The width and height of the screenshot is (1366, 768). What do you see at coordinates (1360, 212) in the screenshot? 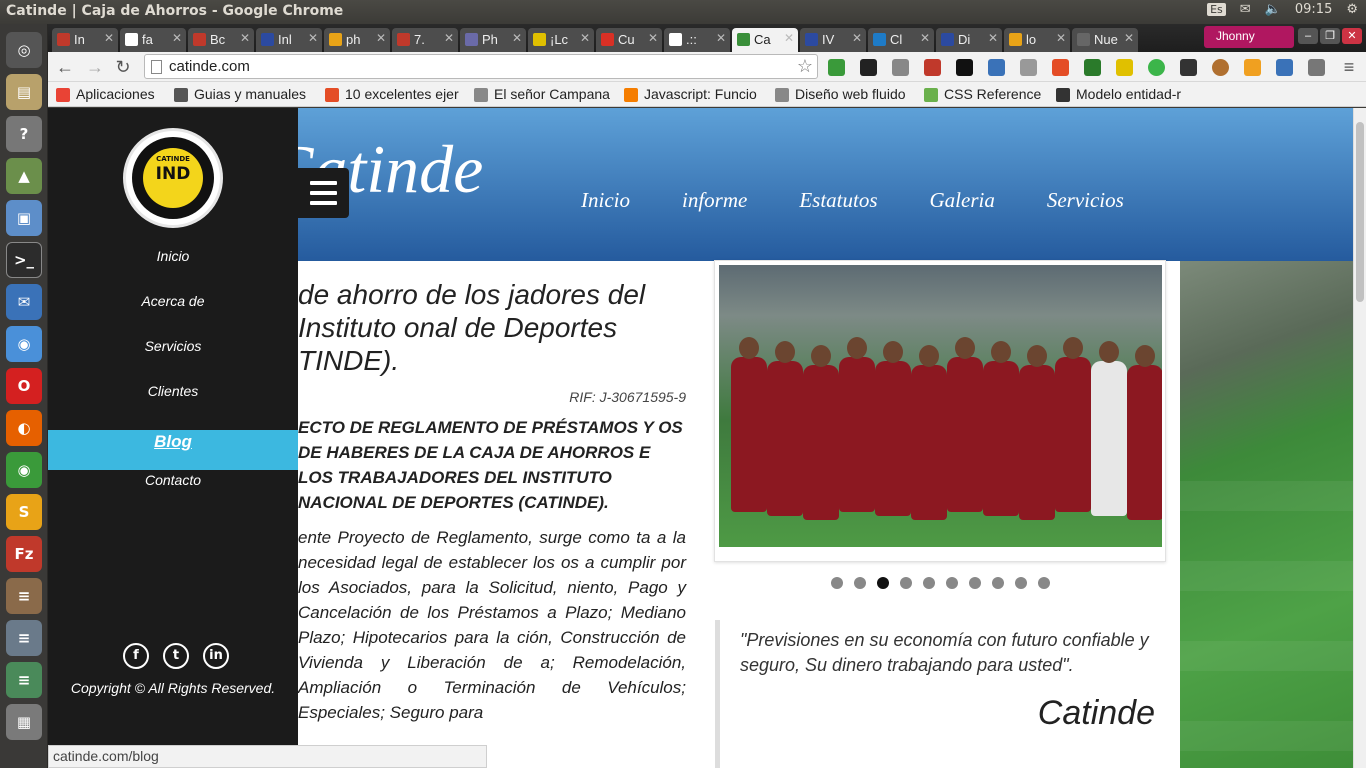
I see `scrollbar-thumb` at bounding box center [1360, 212].